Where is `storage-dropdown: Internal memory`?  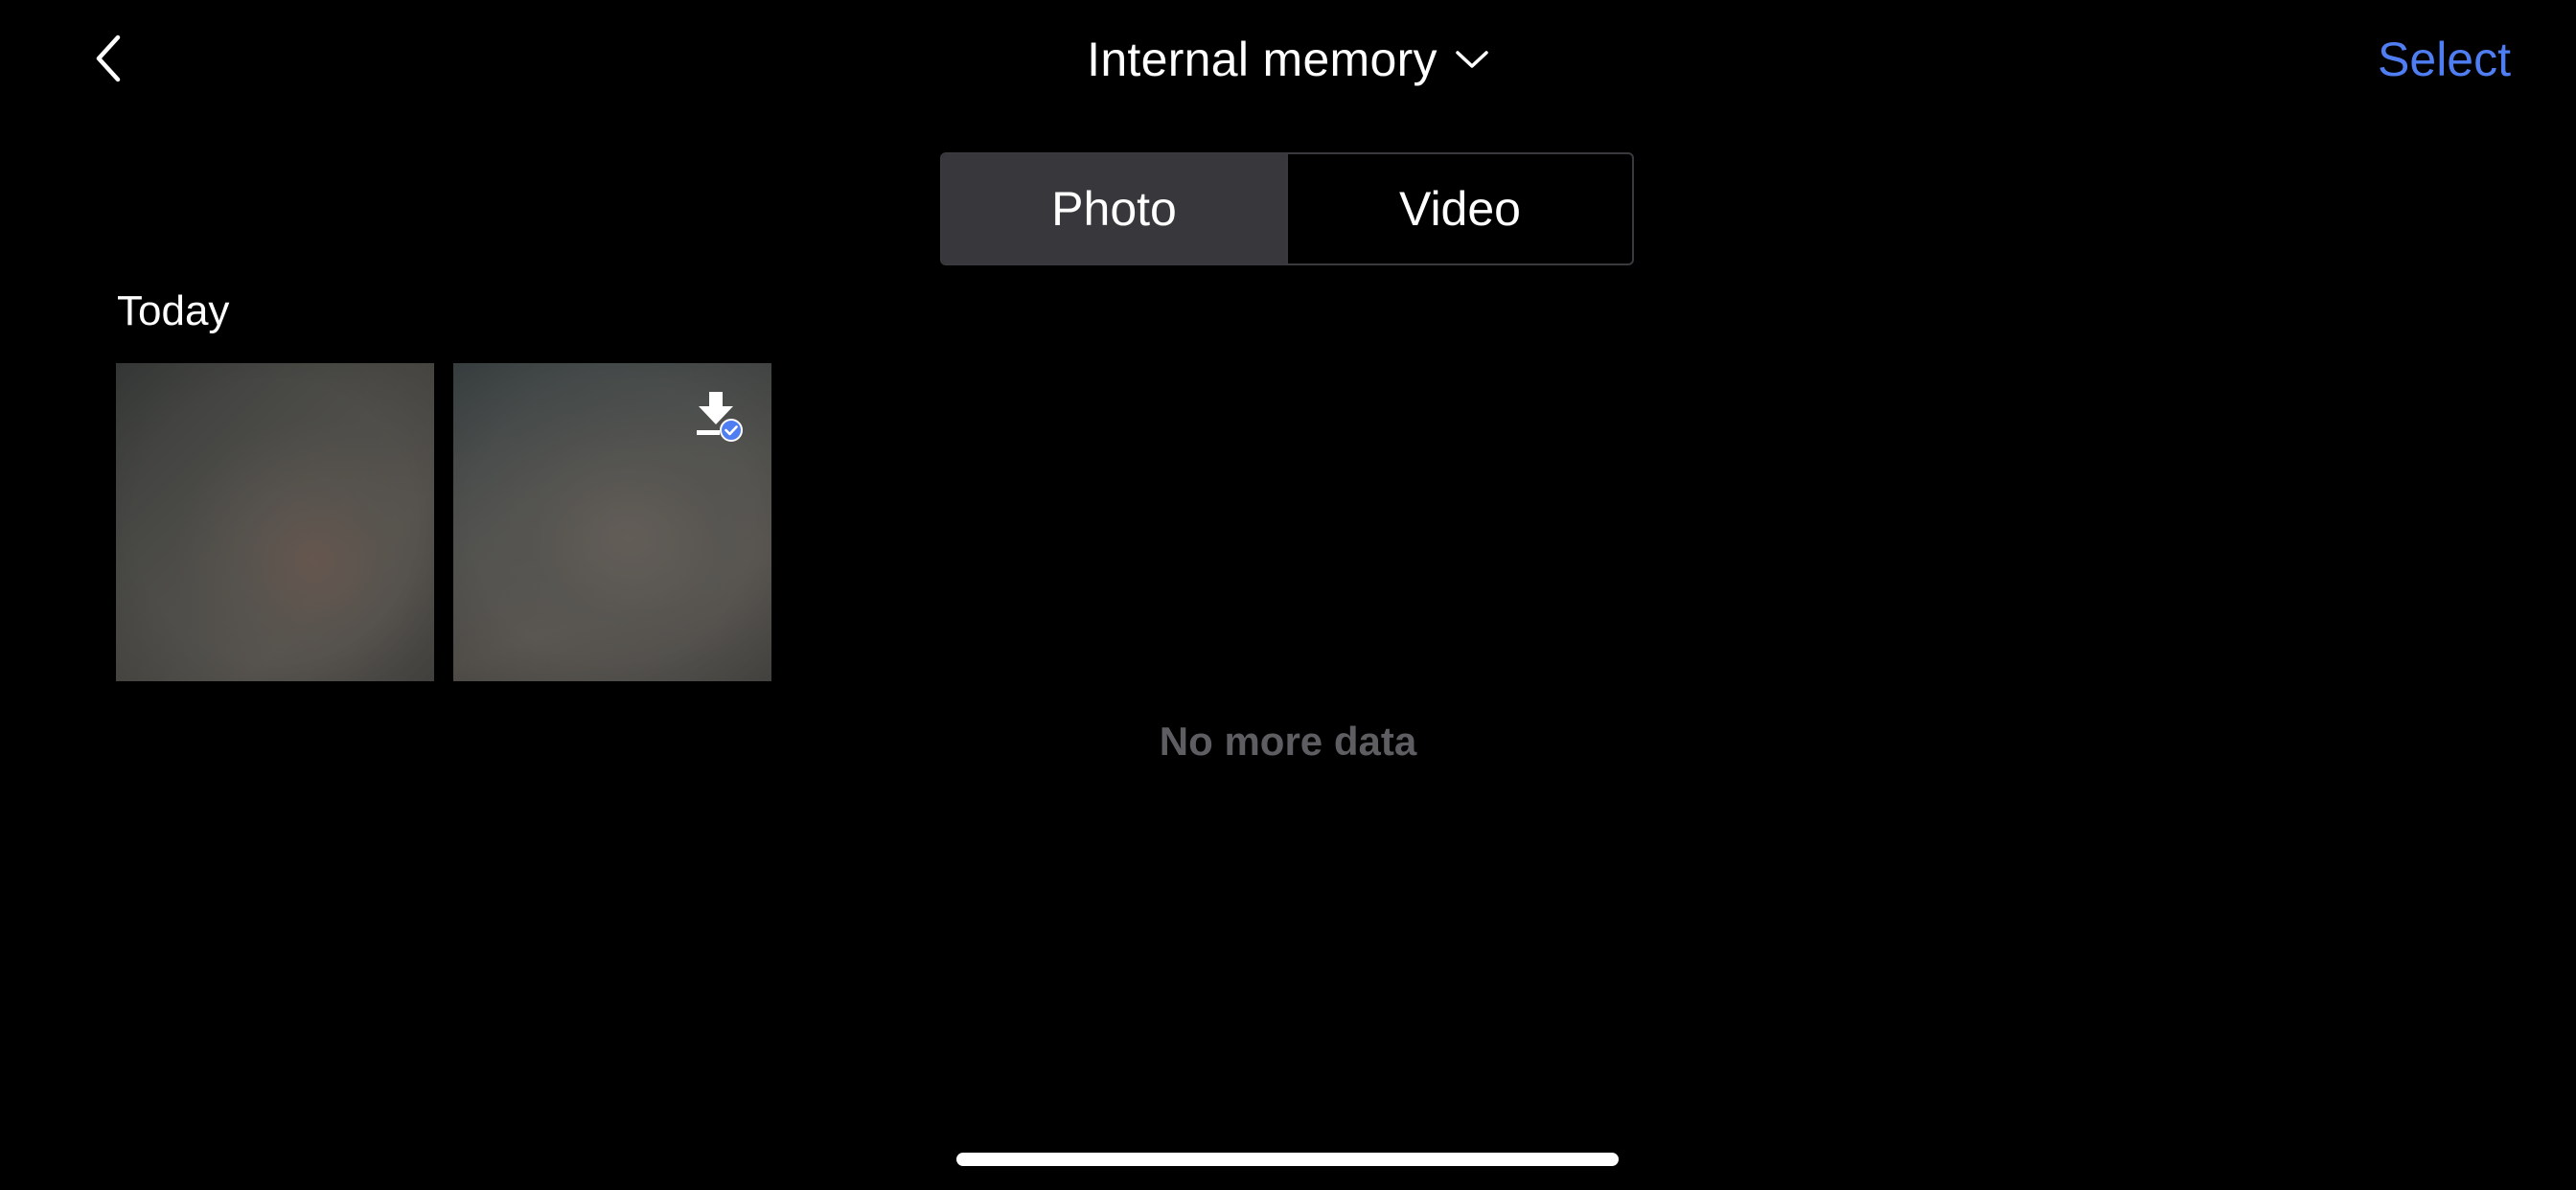 storage-dropdown: Internal memory is located at coordinates (1288, 60).